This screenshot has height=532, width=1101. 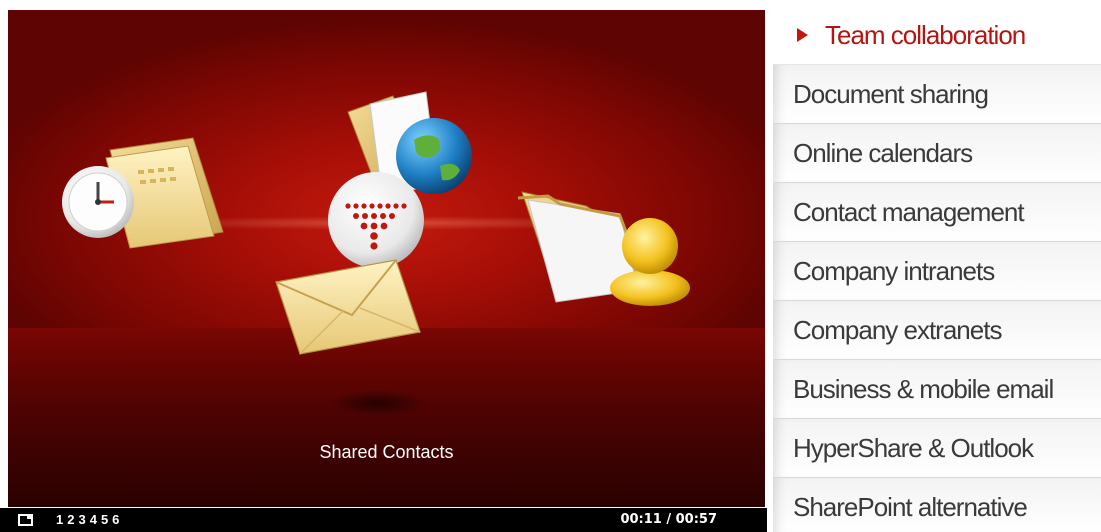 I want to click on menu-item-sharepoint-alternative: SharePoint alternative, so click(x=937, y=505).